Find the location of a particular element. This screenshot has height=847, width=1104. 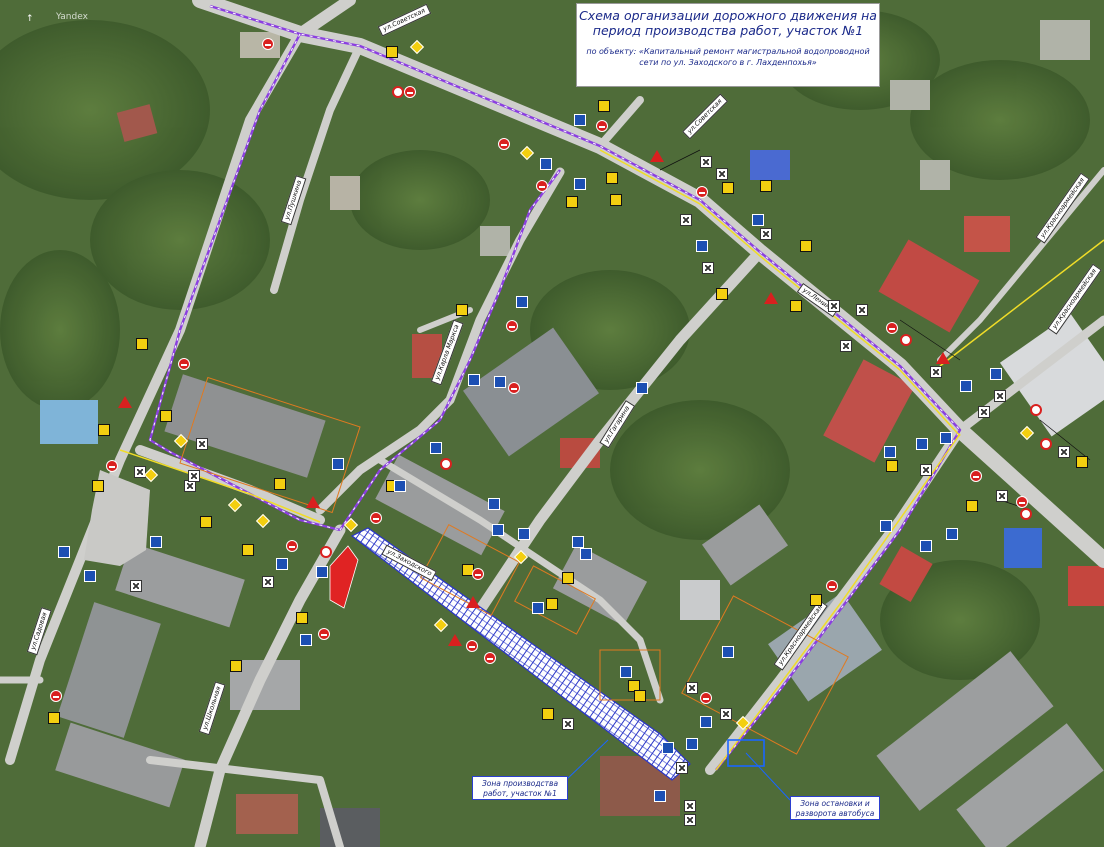

map-watermark: Yandex is located at coordinates (72, 17).